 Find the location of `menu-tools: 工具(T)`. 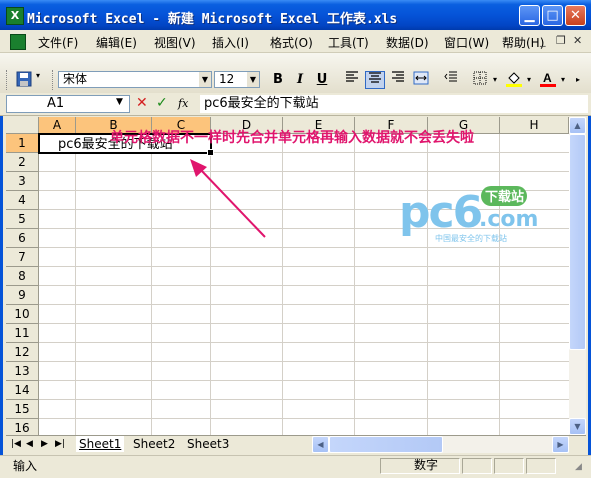

menu-tools: 工具(T) is located at coordinates (348, 42).